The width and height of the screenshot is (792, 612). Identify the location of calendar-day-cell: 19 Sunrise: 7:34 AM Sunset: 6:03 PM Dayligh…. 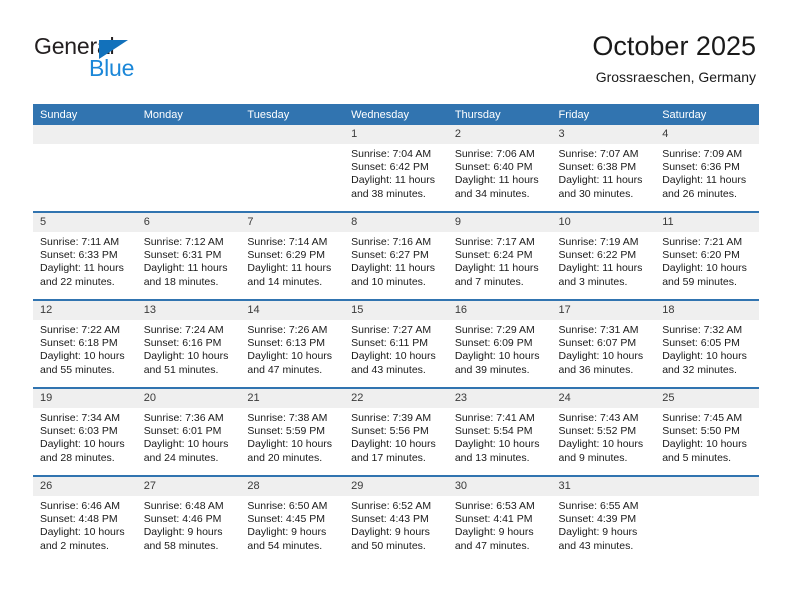
(85, 431).